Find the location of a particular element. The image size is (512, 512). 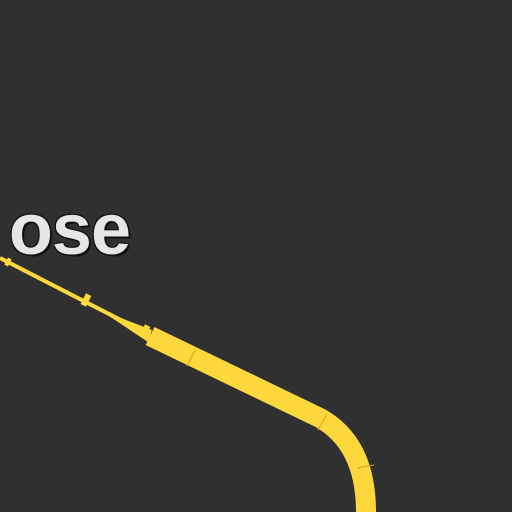

place-label: ose is located at coordinates (69, 230).